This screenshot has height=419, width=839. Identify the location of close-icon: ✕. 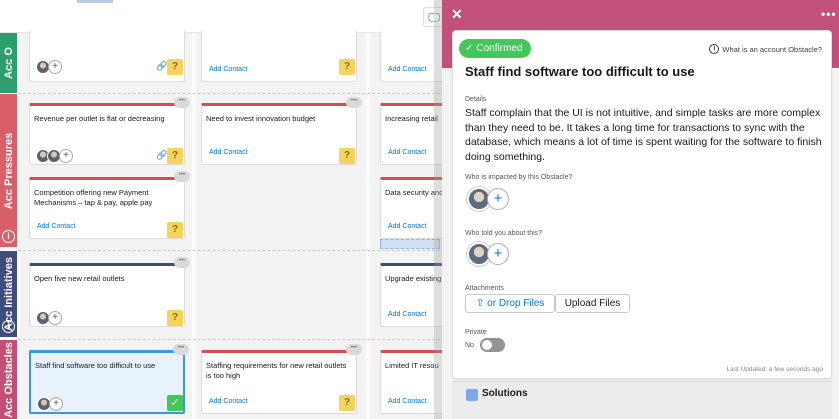
(457, 14).